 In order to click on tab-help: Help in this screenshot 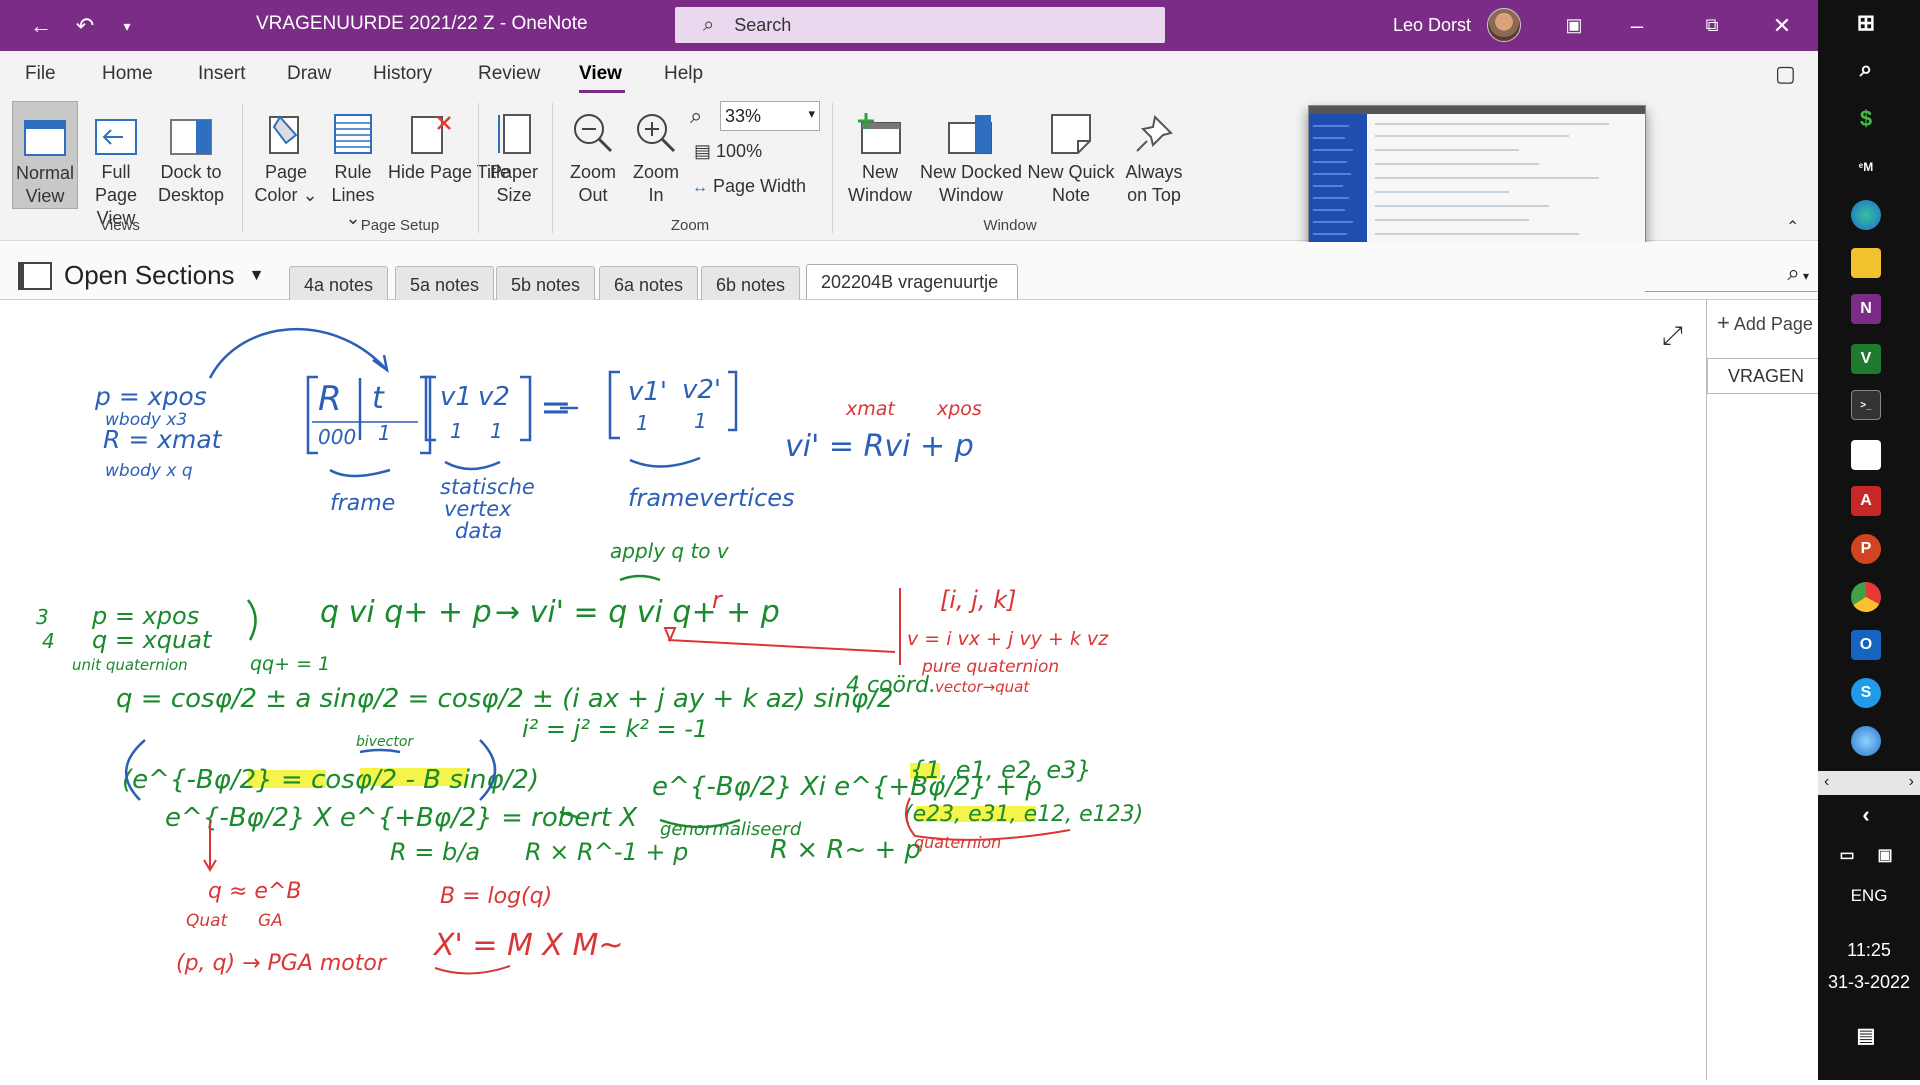, I will do `click(683, 74)`.